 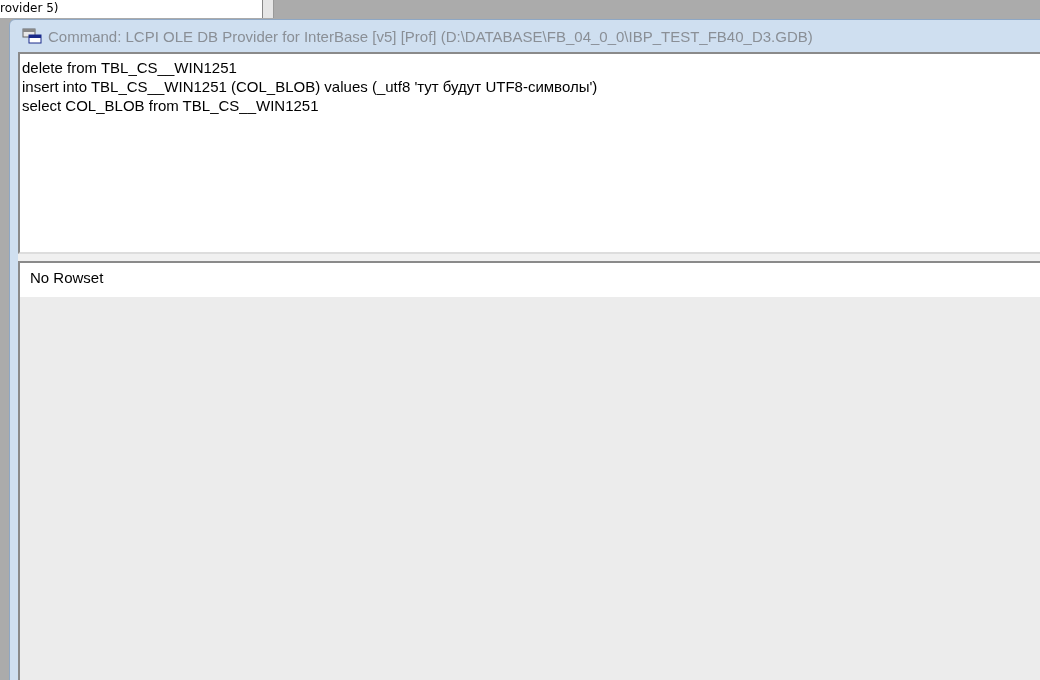 I want to click on code-line: insert into TBL_CS__WIN1251 (COL_BLOB) values (_utf8 'тут будут UTF8-символы'), so click(x=310, y=86).